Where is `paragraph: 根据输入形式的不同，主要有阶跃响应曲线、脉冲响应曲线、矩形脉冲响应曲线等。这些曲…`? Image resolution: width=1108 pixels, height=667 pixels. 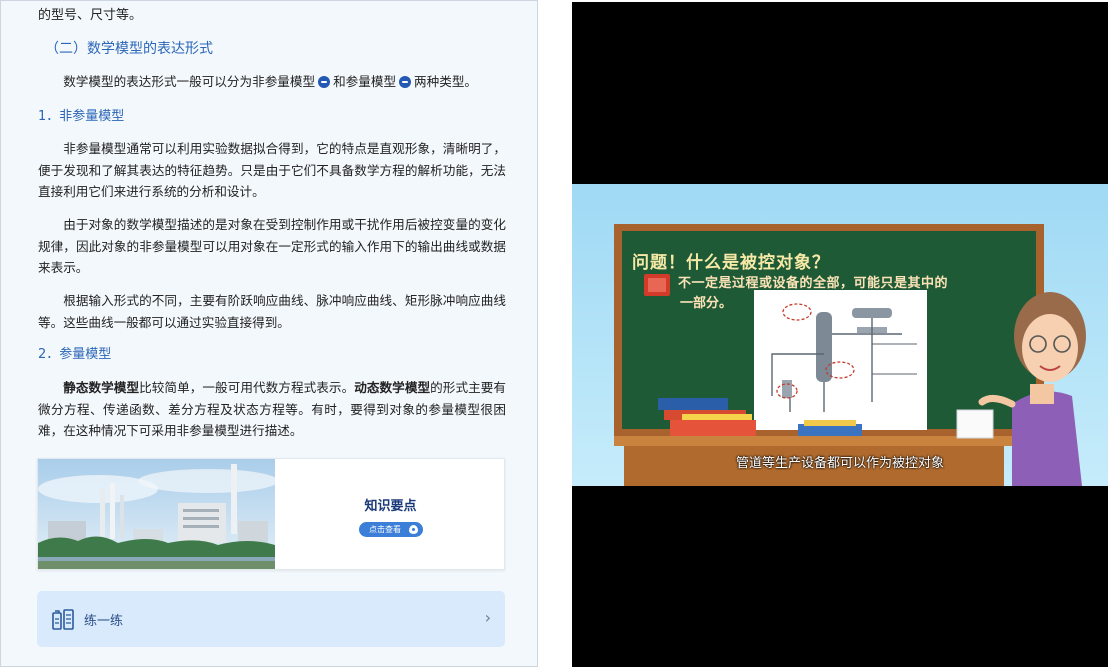 paragraph: 根据输入形式的不同，主要有阶跃响应曲线、脉冲响应曲线、矩形脉冲响应曲线等。这些曲… is located at coordinates (272, 311).